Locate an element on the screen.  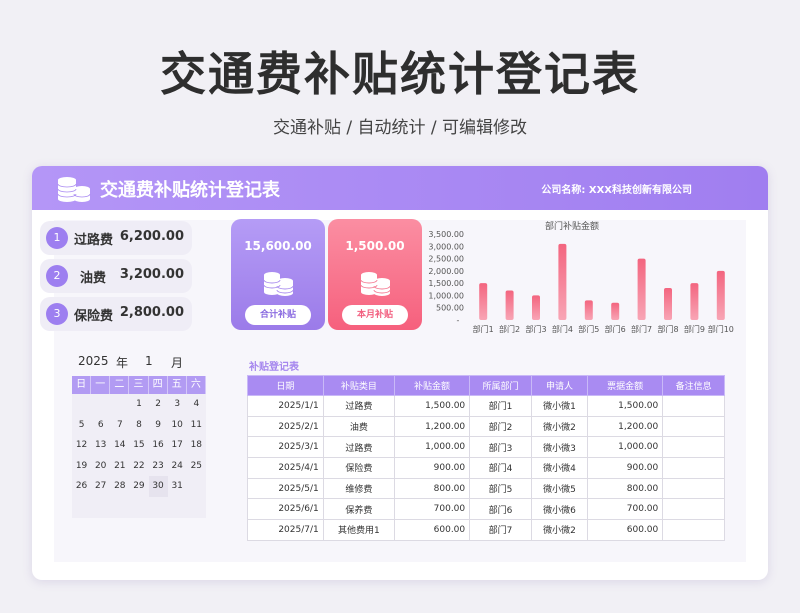
table-cell: 保险费 is located at coordinates (358, 468).